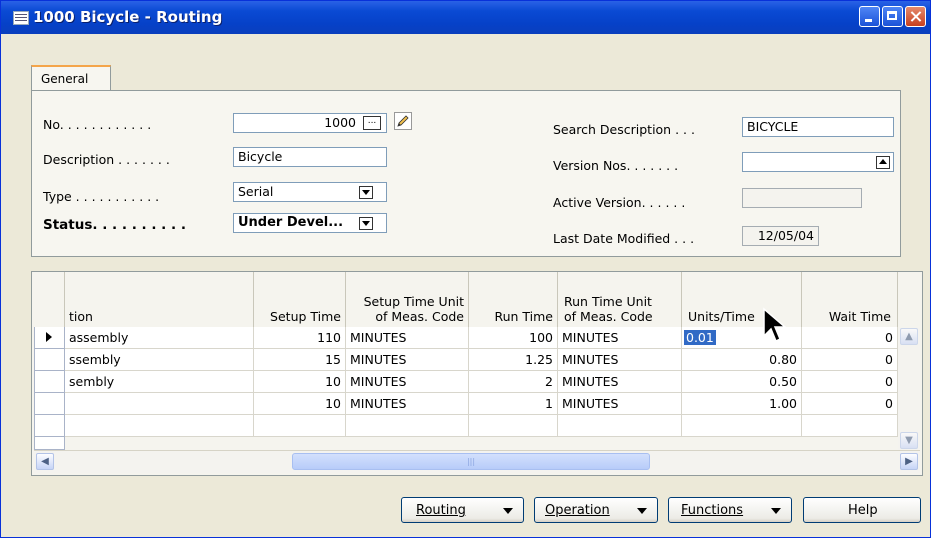 This screenshot has width=931, height=538. I want to click on cell-setup-time: 110, so click(300, 338).